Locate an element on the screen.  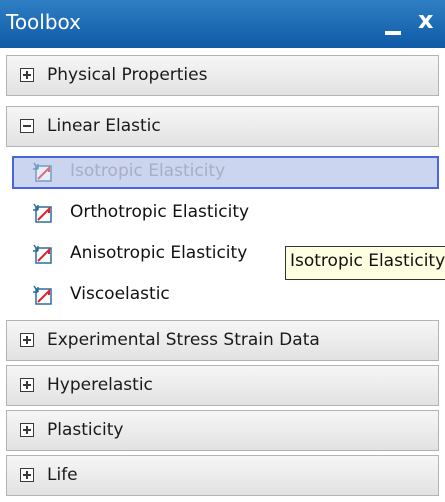
list-item-label: Isotropic Elasticity is located at coordinates (148, 171).